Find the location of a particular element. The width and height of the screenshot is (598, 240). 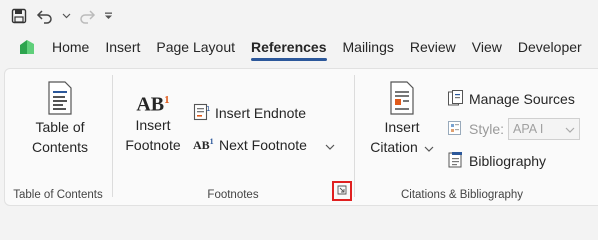

tab-review: Review is located at coordinates (433, 47).